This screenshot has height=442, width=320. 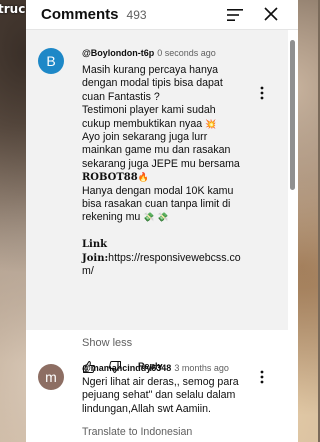 I want to click on sort-icon, so click(x=235, y=15).